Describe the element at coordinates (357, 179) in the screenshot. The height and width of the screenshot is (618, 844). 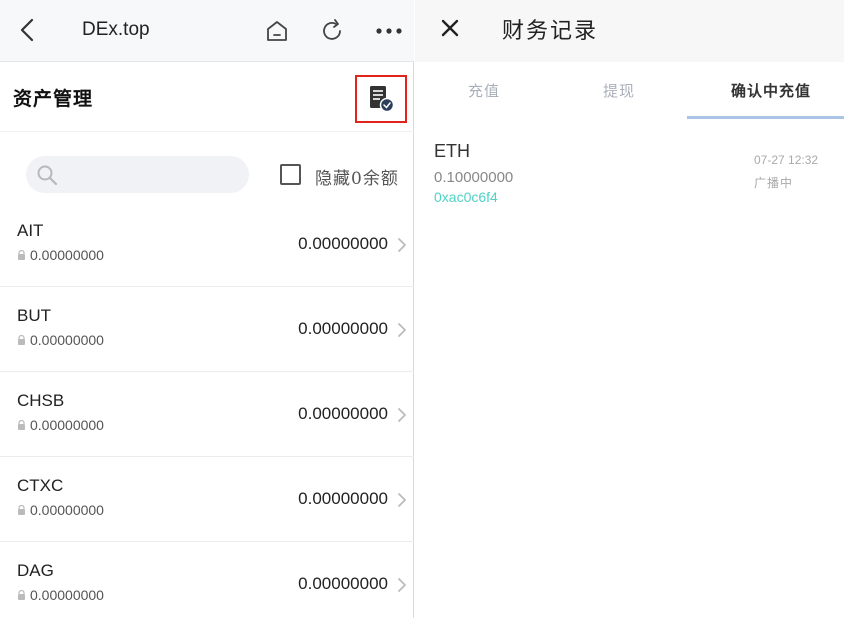
I see `hide-zero-label: 隐藏0余额` at that location.